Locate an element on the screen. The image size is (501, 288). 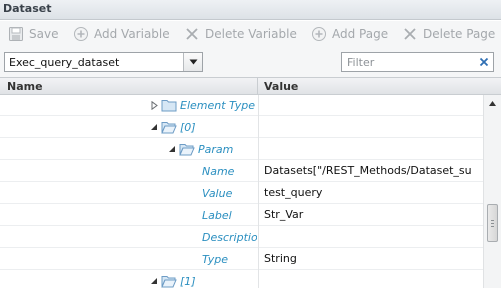
dataset-dropdown: Exec_query_dataset is located at coordinates (103, 62).